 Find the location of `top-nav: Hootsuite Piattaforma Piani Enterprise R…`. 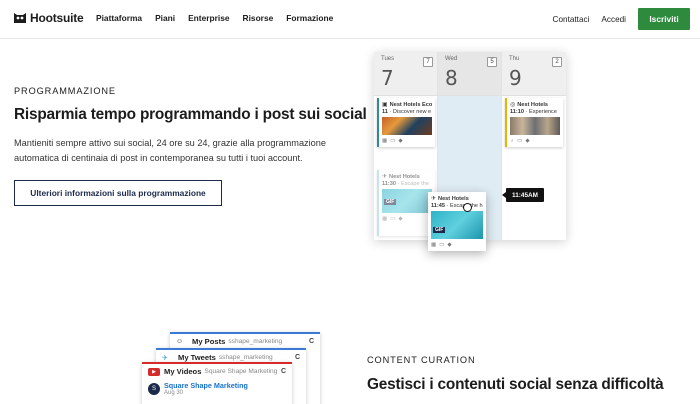

top-nav: Hootsuite Piattaforma Piani Enterprise R… is located at coordinates (350, 19).